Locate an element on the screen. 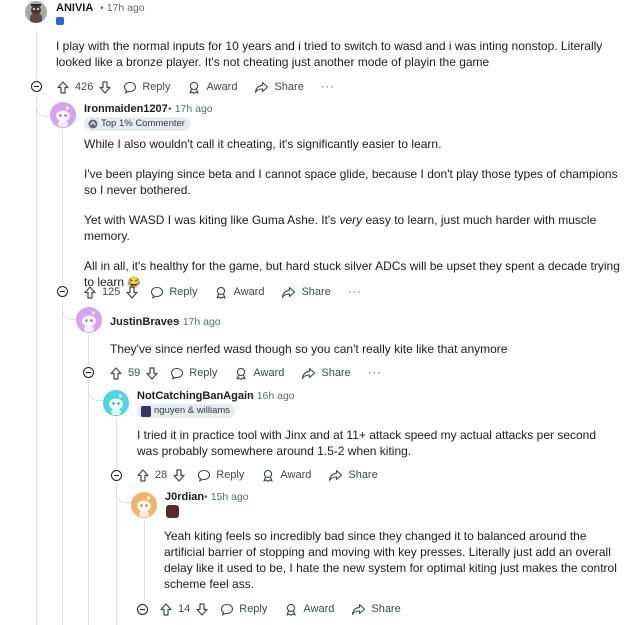 The width and height of the screenshot is (641, 625). vote-count: 59 is located at coordinates (134, 373).